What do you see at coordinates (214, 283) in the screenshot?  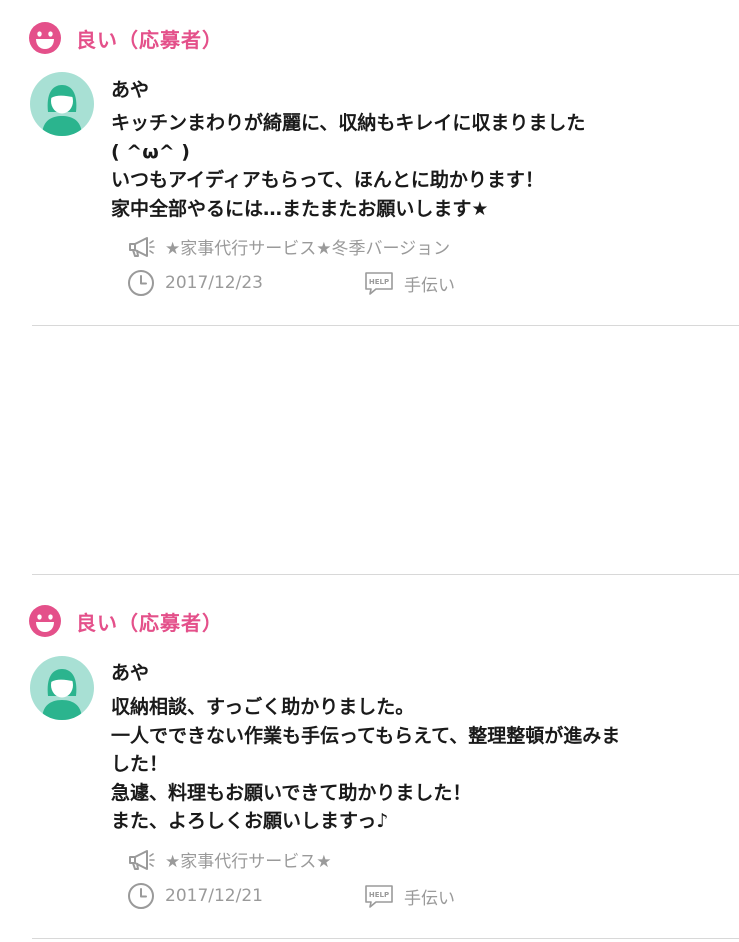 I see `review-date: 2017/12/23` at bounding box center [214, 283].